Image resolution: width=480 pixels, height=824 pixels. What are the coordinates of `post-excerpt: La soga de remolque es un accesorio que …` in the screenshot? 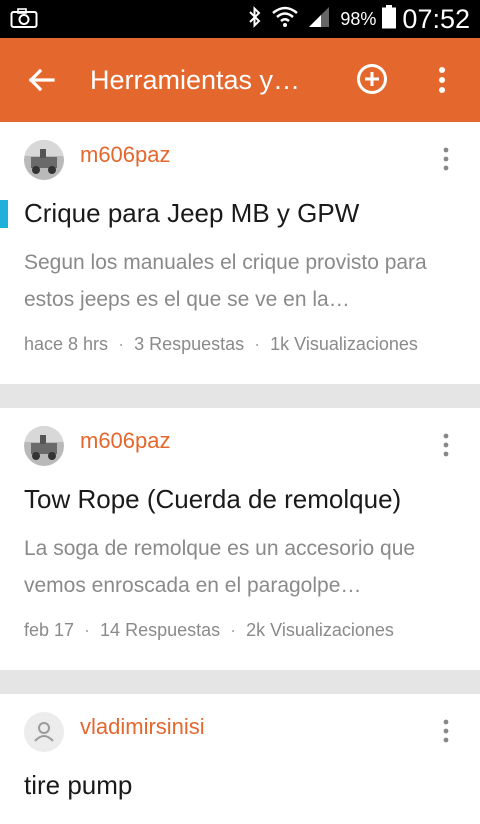 It's located at (220, 567).